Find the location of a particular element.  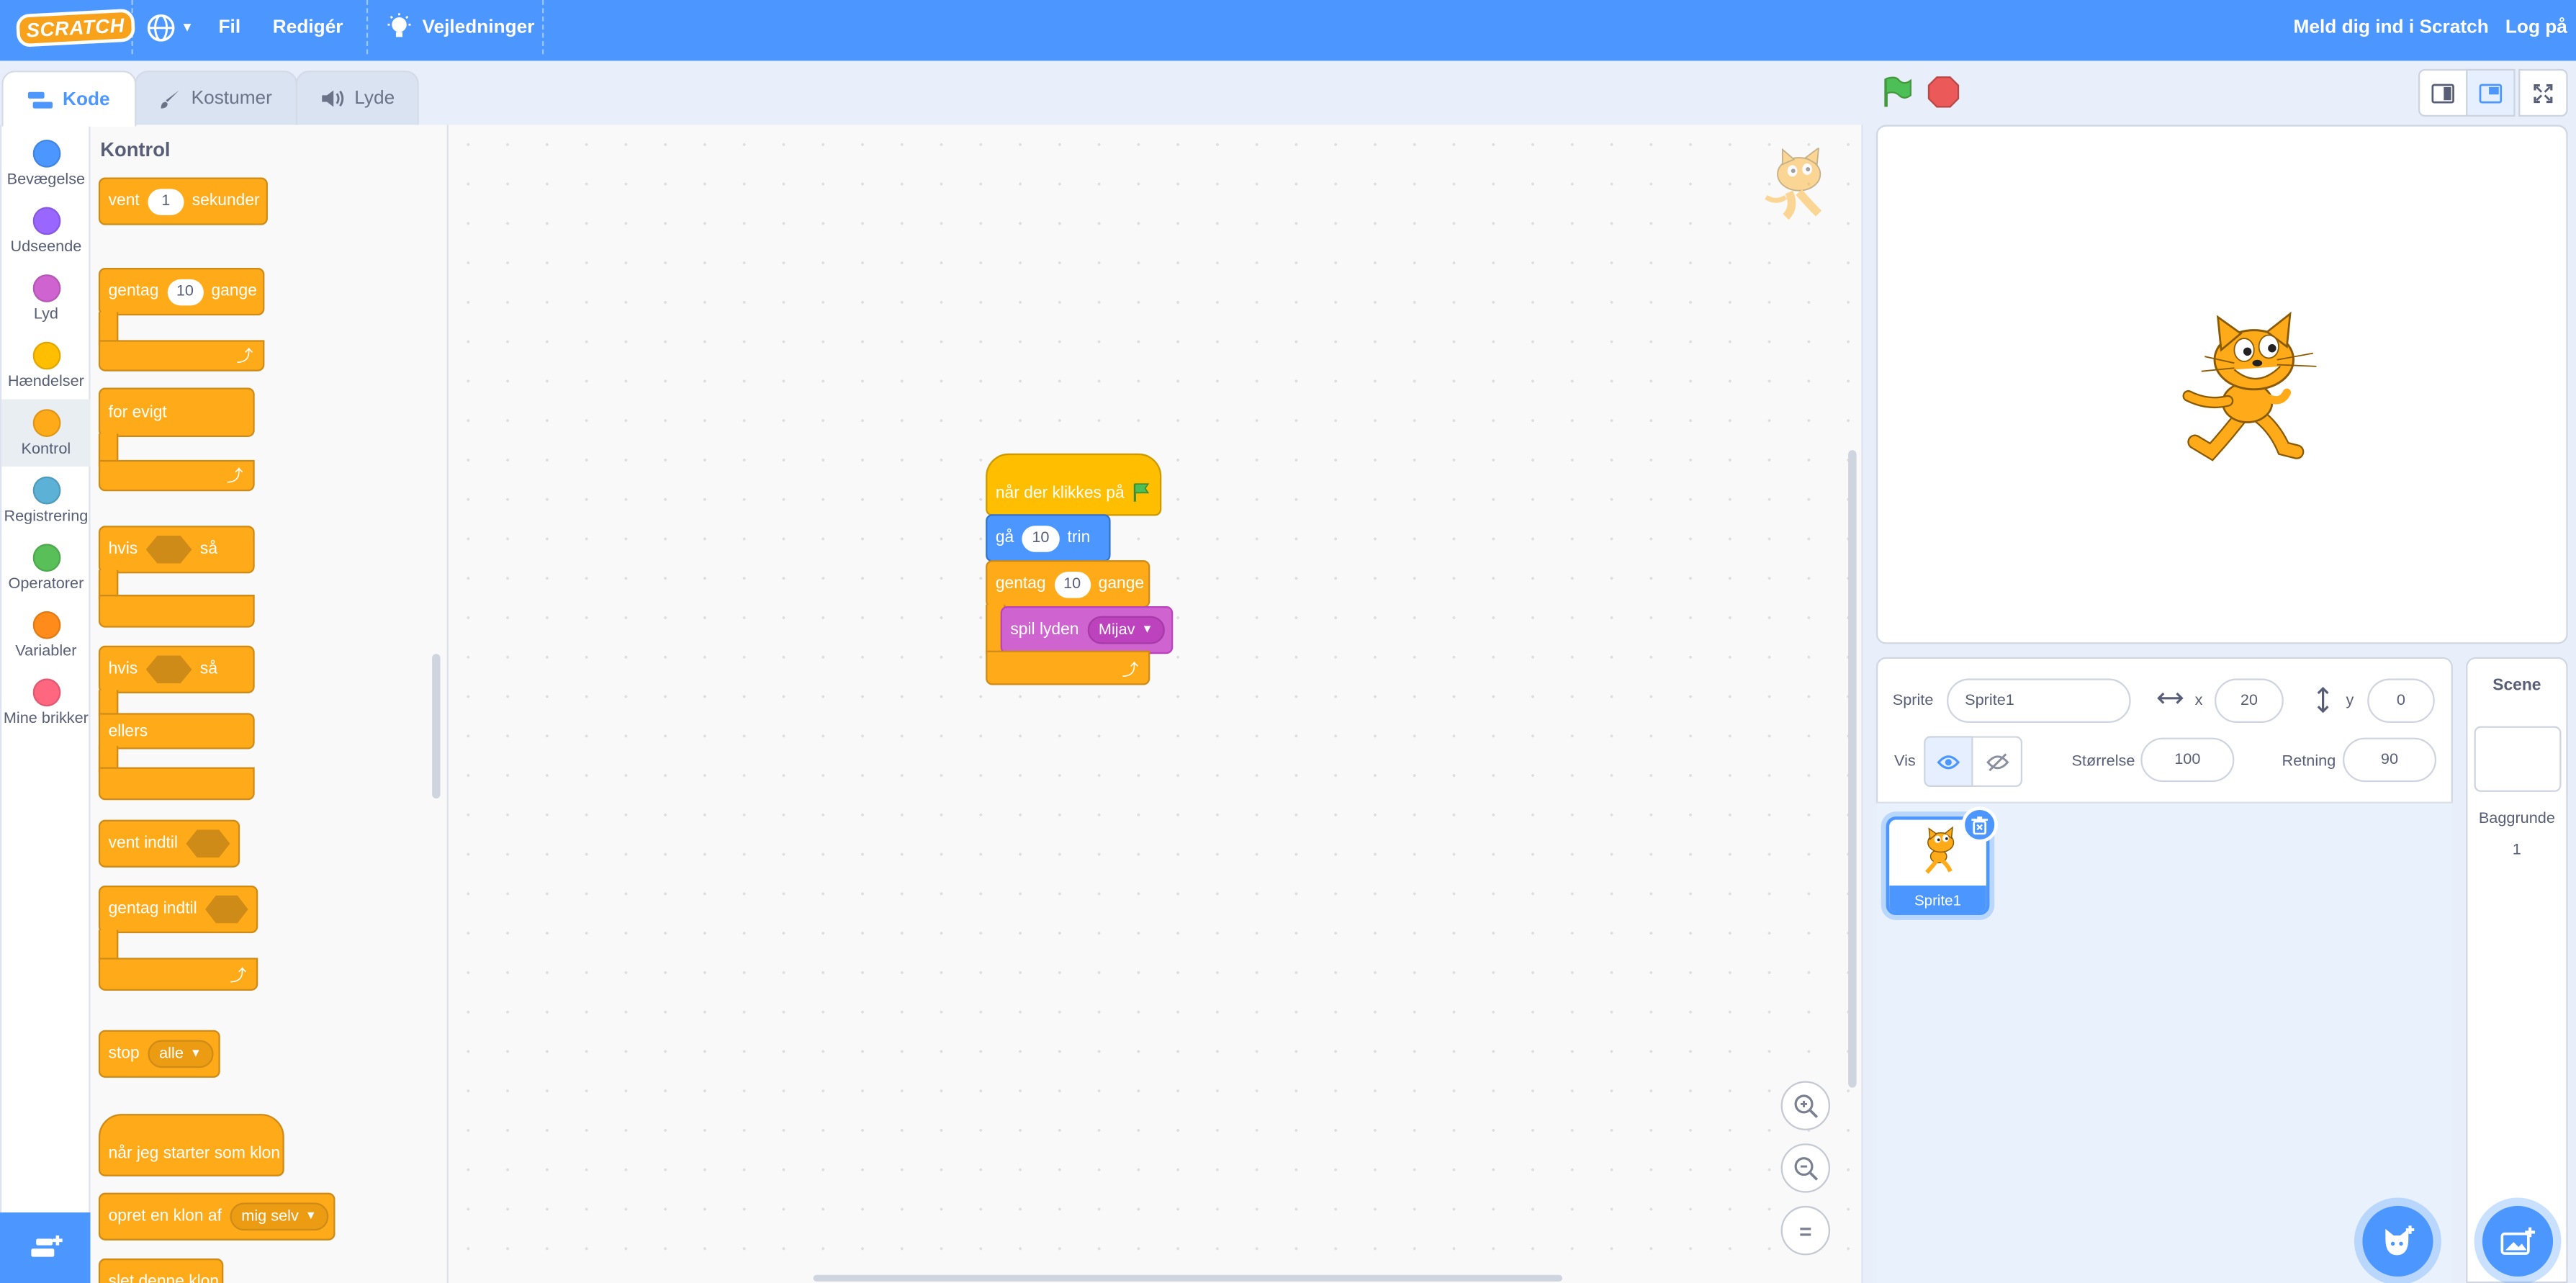

x-input: 20 is located at coordinates (2249, 701).